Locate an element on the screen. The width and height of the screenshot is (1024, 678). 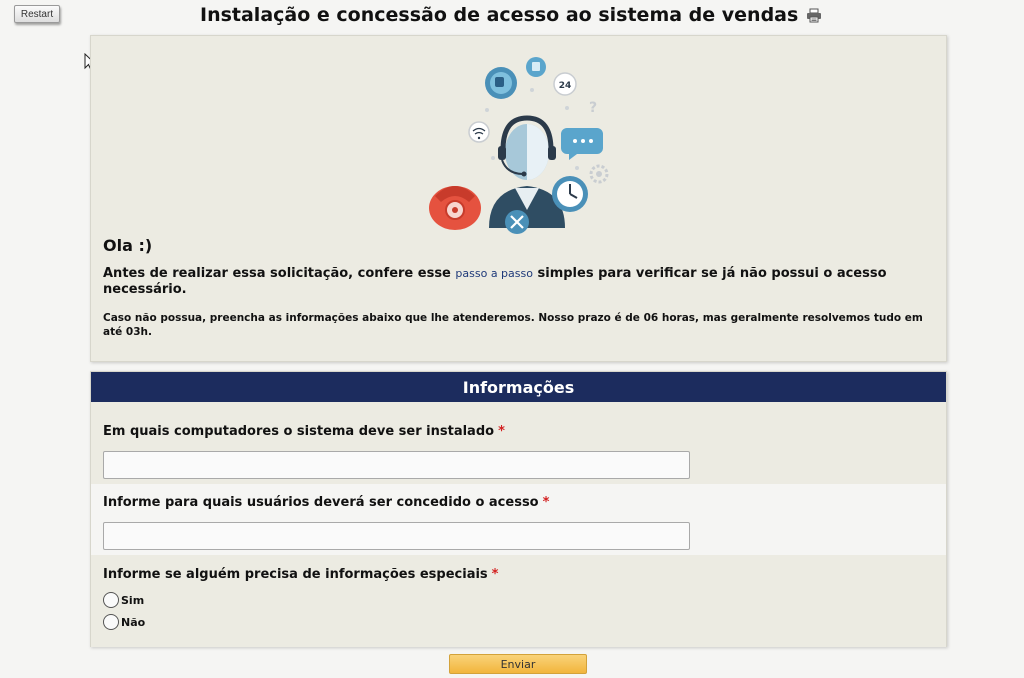
computers-input is located at coordinates (396, 465).